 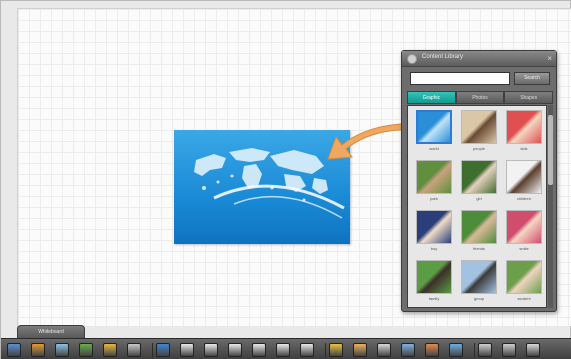 I want to click on library-thumbnail: girl, so click(x=479, y=182).